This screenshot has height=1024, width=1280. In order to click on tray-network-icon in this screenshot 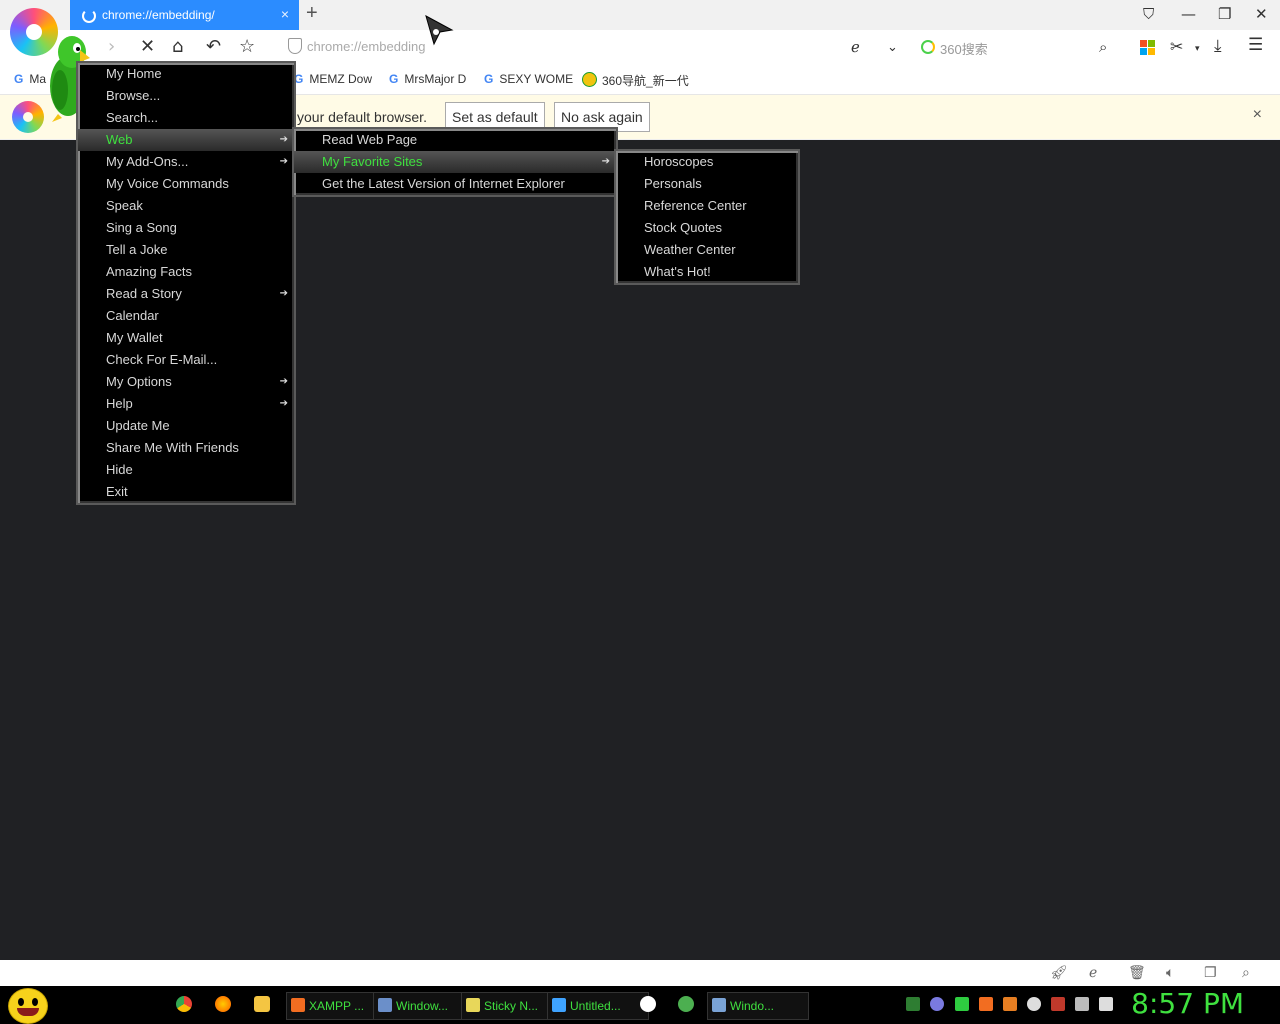, I will do `click(1082, 1004)`.